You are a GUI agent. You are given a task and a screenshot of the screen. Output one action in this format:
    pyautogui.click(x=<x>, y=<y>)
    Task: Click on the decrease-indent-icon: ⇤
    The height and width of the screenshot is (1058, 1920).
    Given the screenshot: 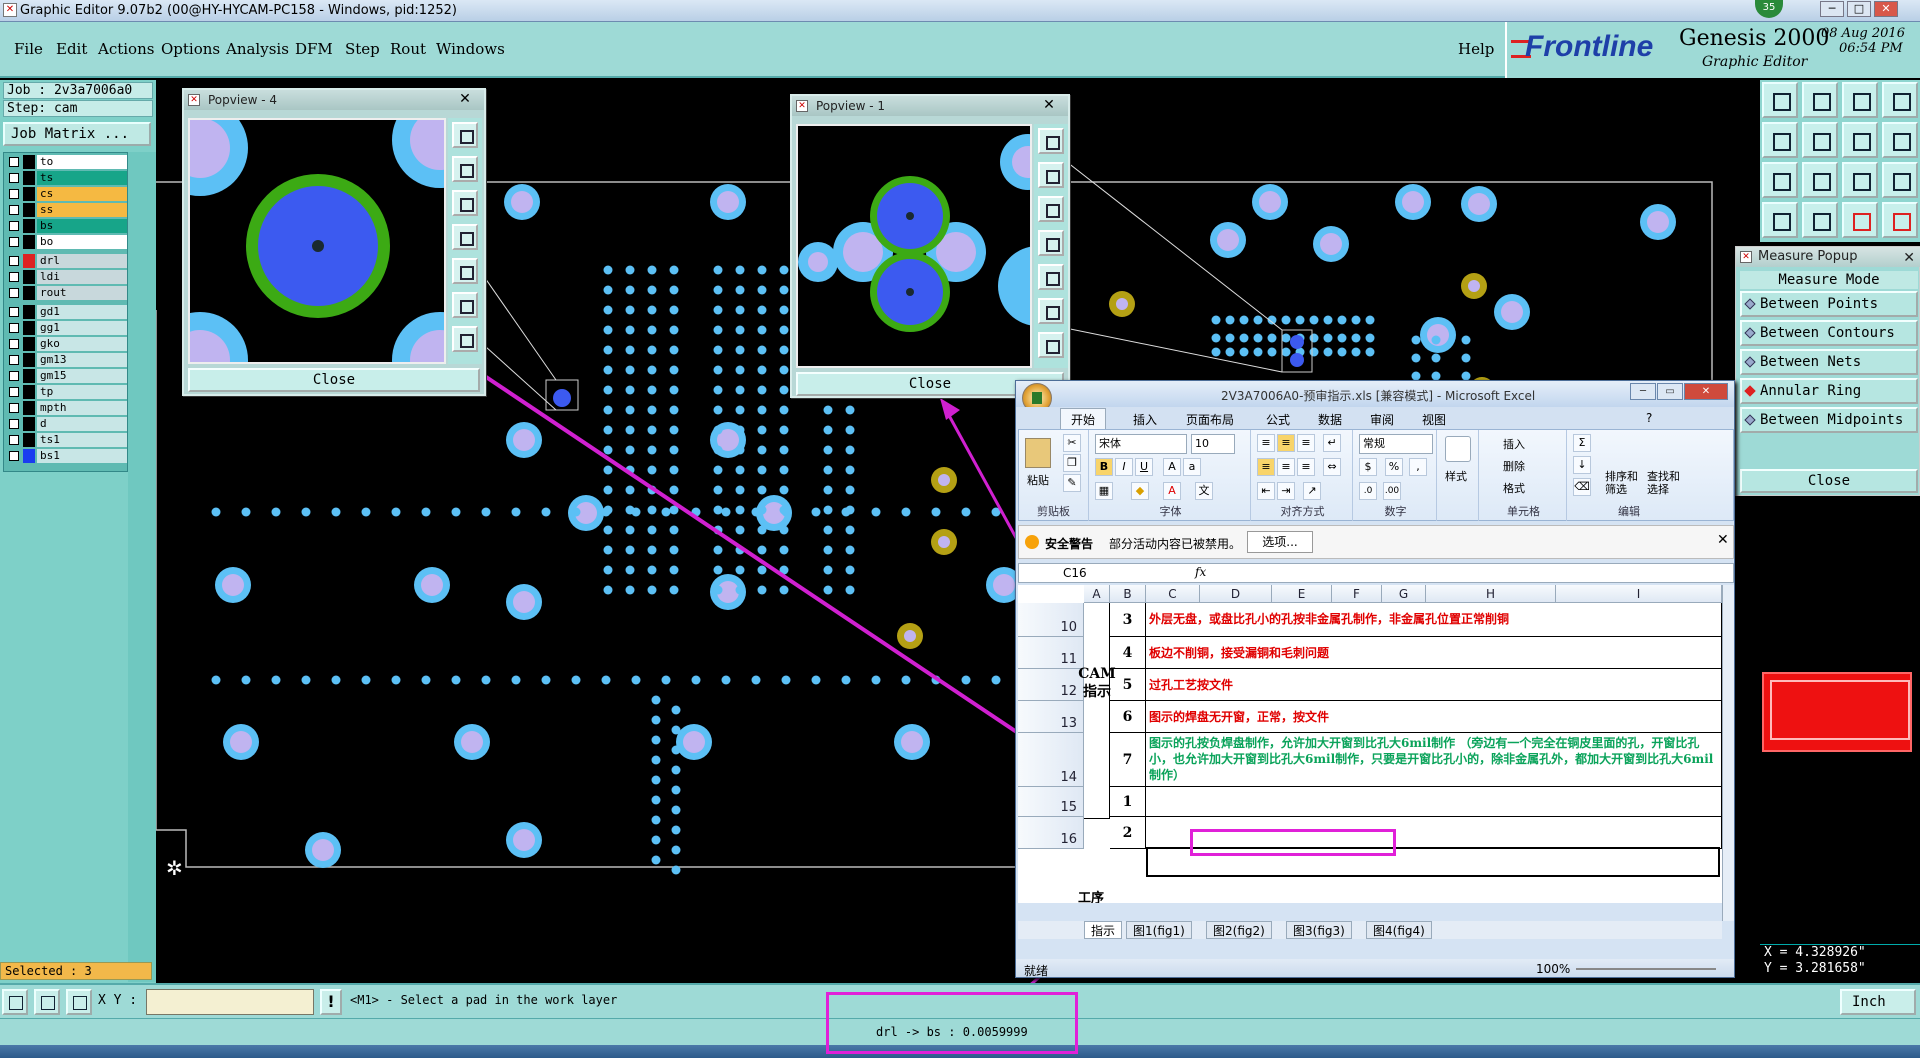 What is the action you would take?
    pyautogui.click(x=1266, y=491)
    